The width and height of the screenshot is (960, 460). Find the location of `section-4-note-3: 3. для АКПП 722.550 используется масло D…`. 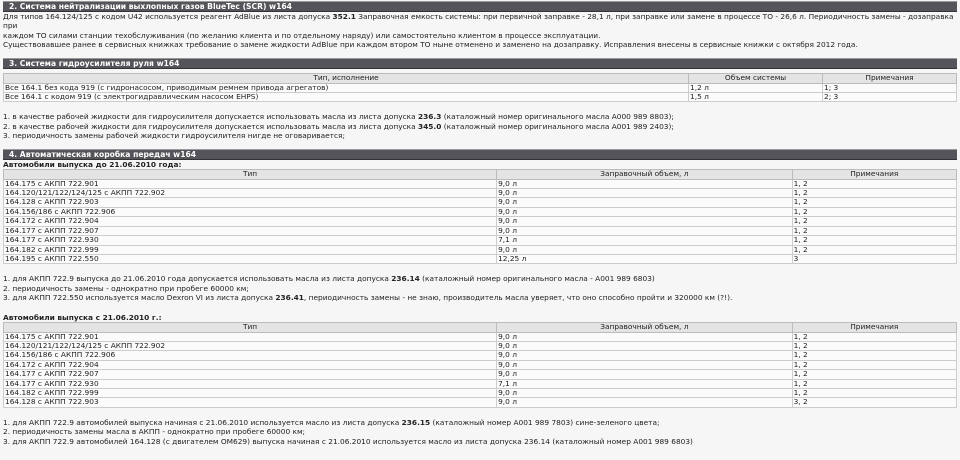

section-4-note-3: 3. для АКПП 722.550 используется масло D… is located at coordinates (368, 298).